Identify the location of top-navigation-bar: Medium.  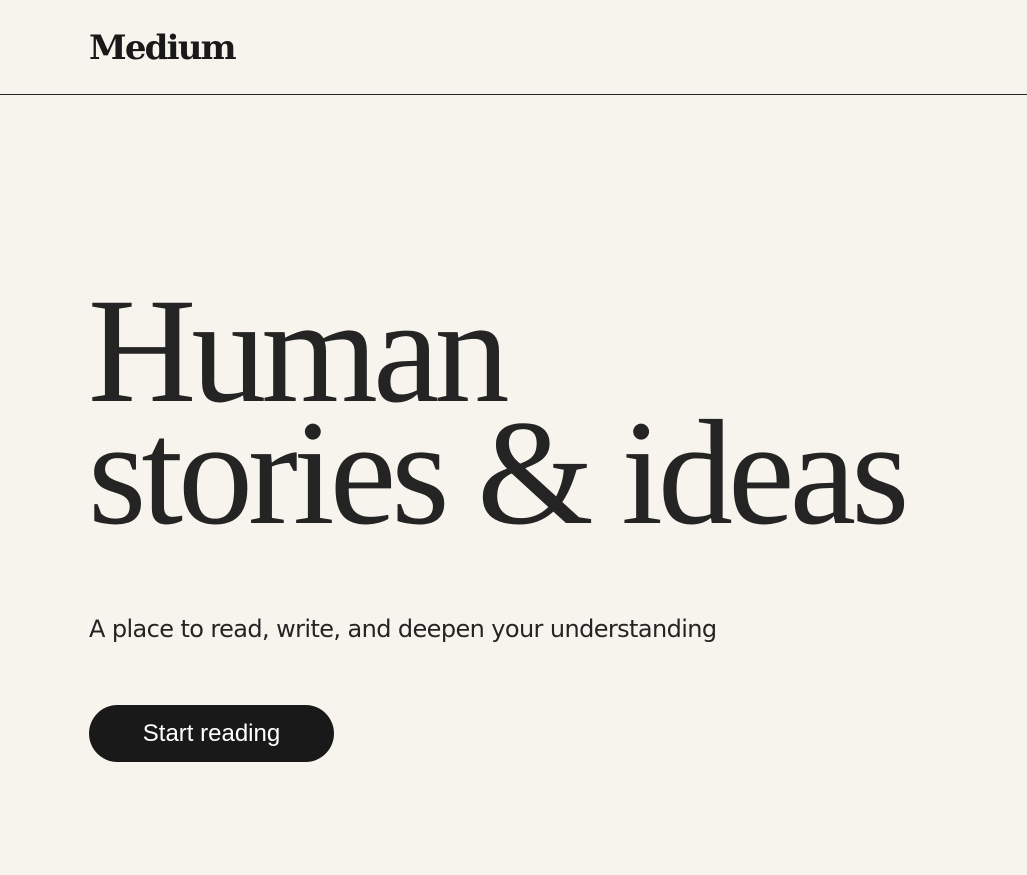
(513, 47).